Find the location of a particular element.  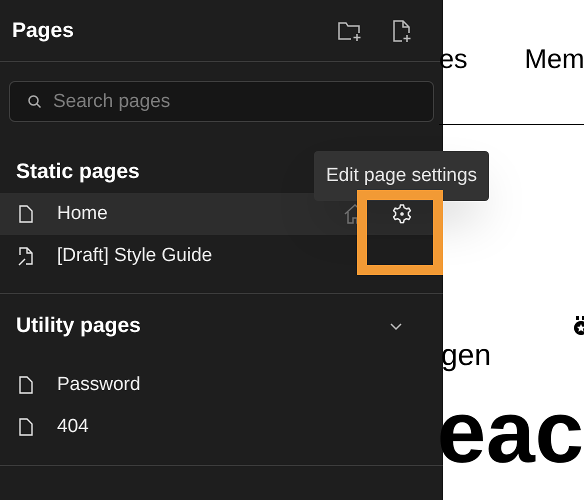

section-title: Static pages is located at coordinates (78, 172).